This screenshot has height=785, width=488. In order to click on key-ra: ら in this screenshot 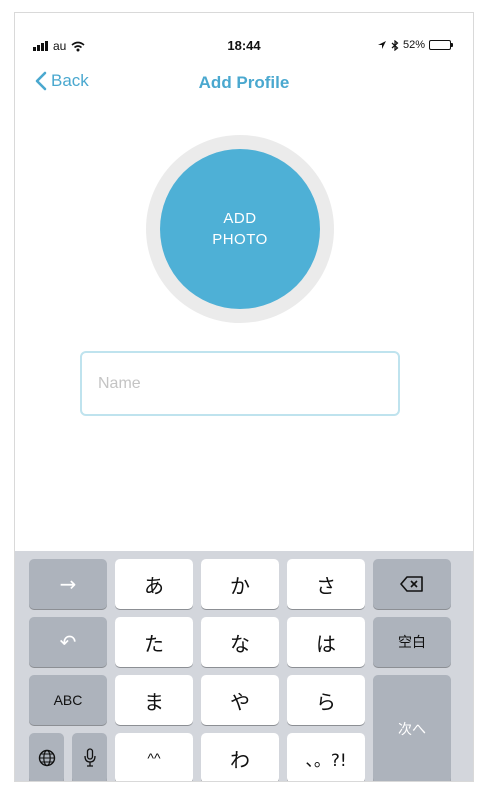, I will do `click(326, 700)`.